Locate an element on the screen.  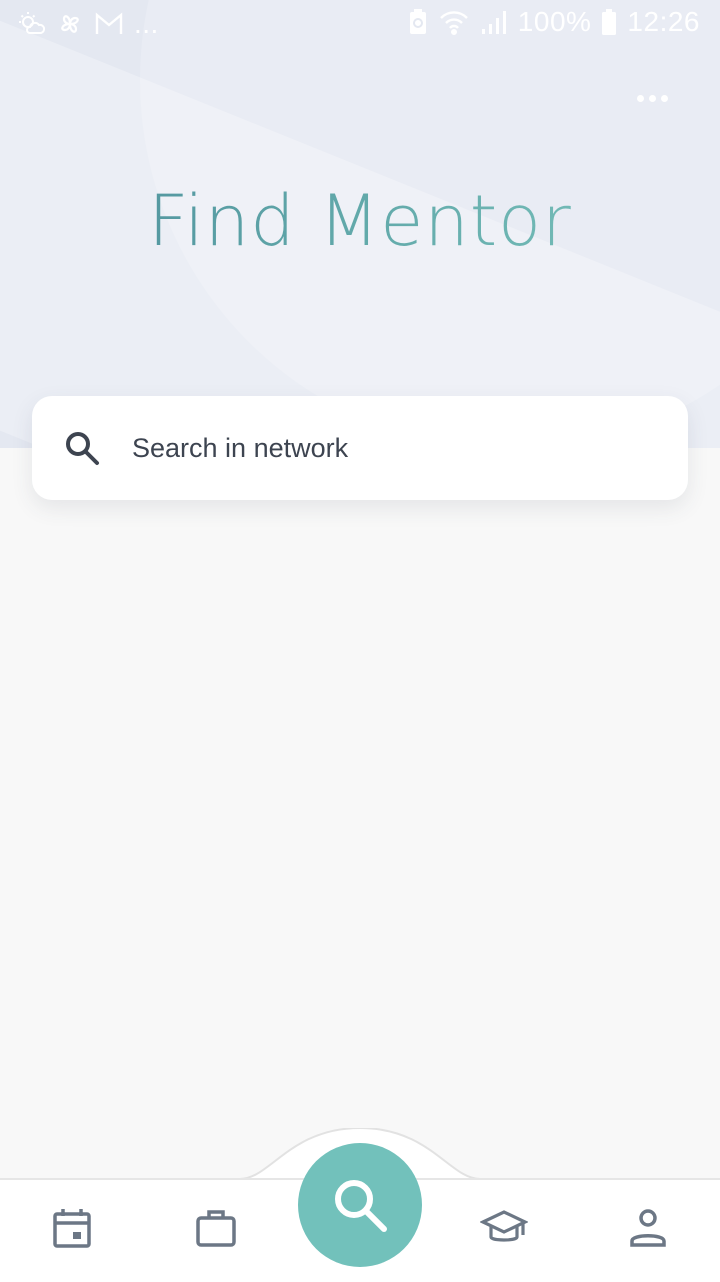
nav-search-fab is located at coordinates (360, 1205).